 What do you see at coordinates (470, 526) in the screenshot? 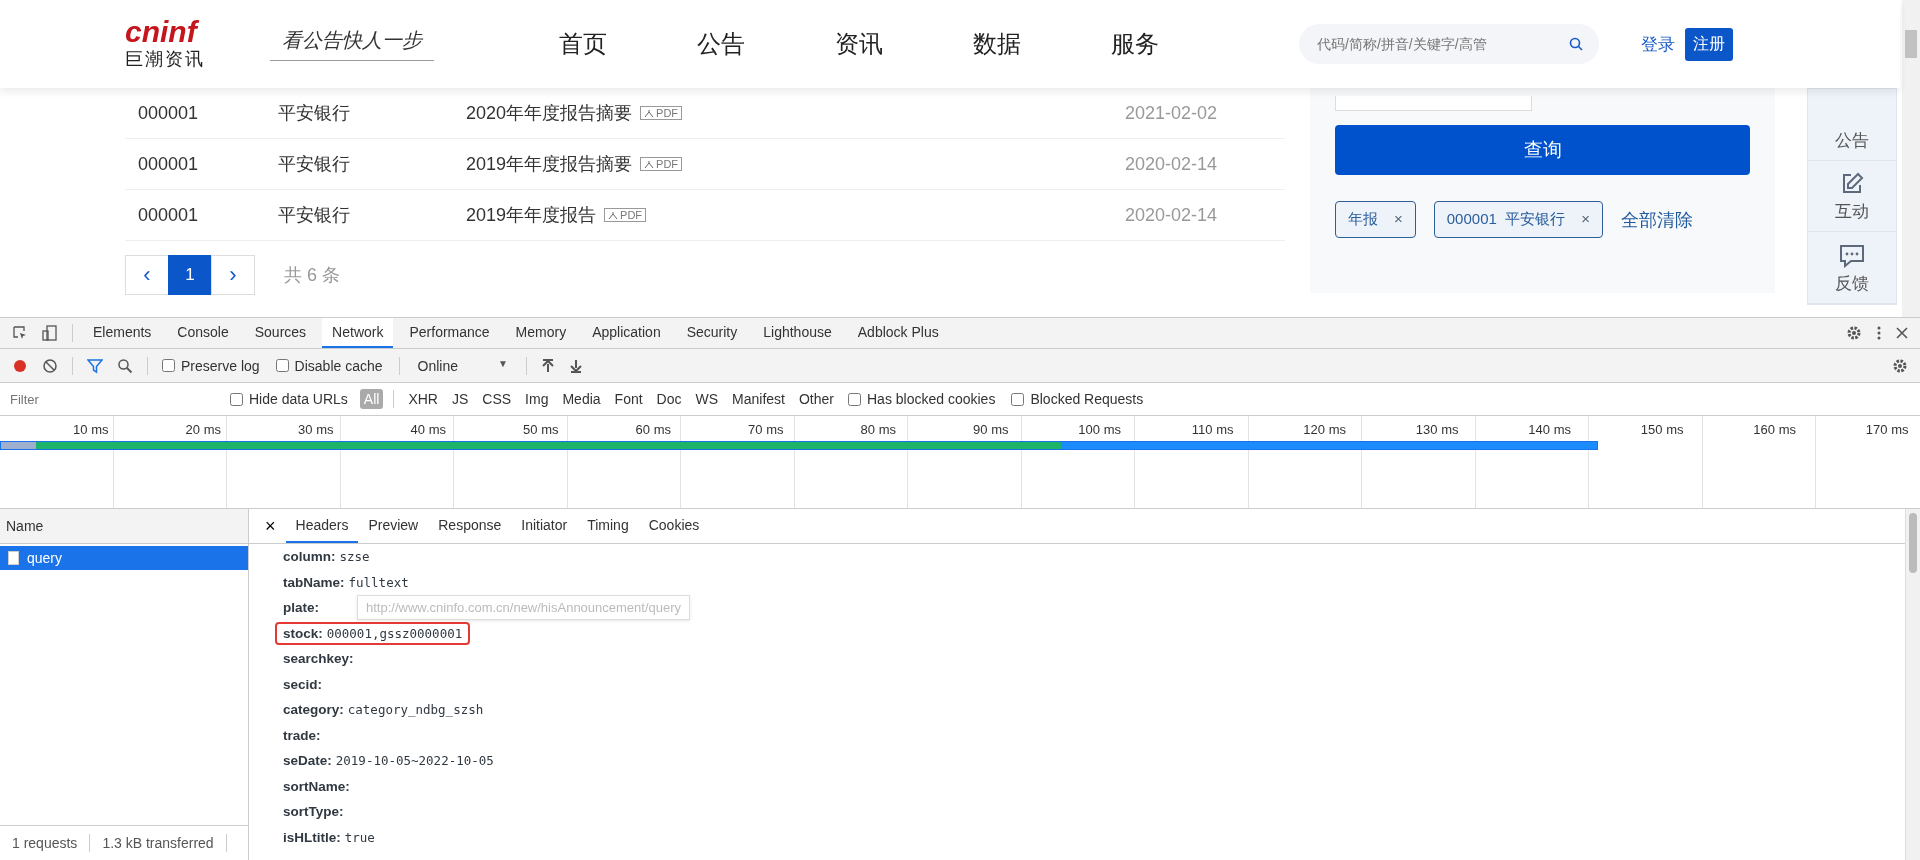
I see `detail-tab: Response` at bounding box center [470, 526].